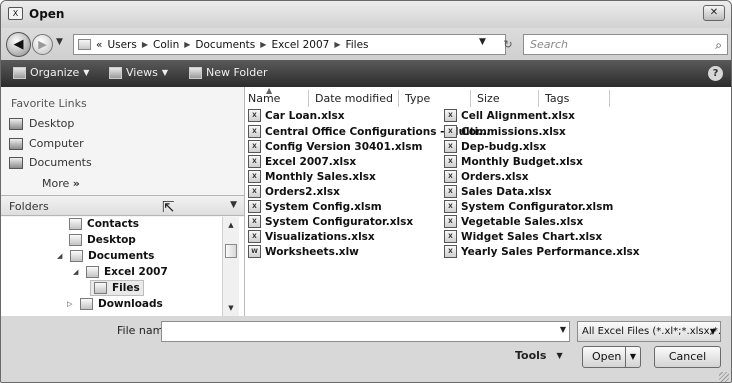  Describe the element at coordinates (687, 357) in the screenshot. I see `cancel-button: Cancel` at that location.